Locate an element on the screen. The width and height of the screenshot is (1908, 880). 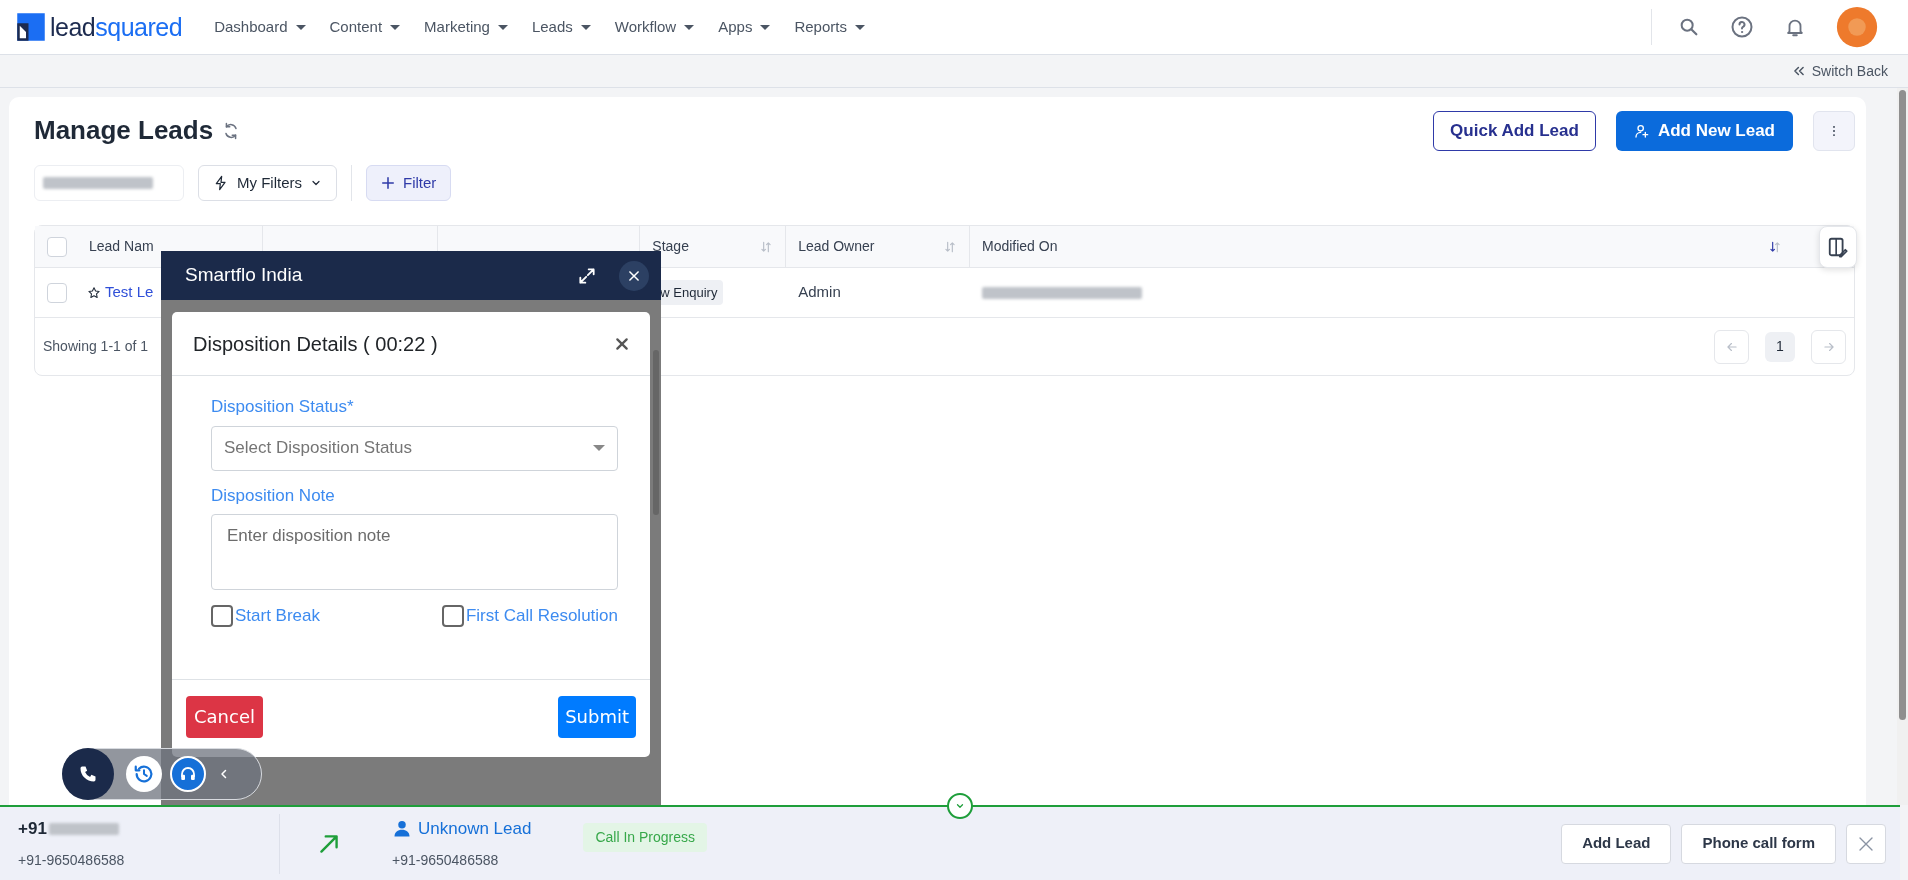
help-icon is located at coordinates (1742, 27).